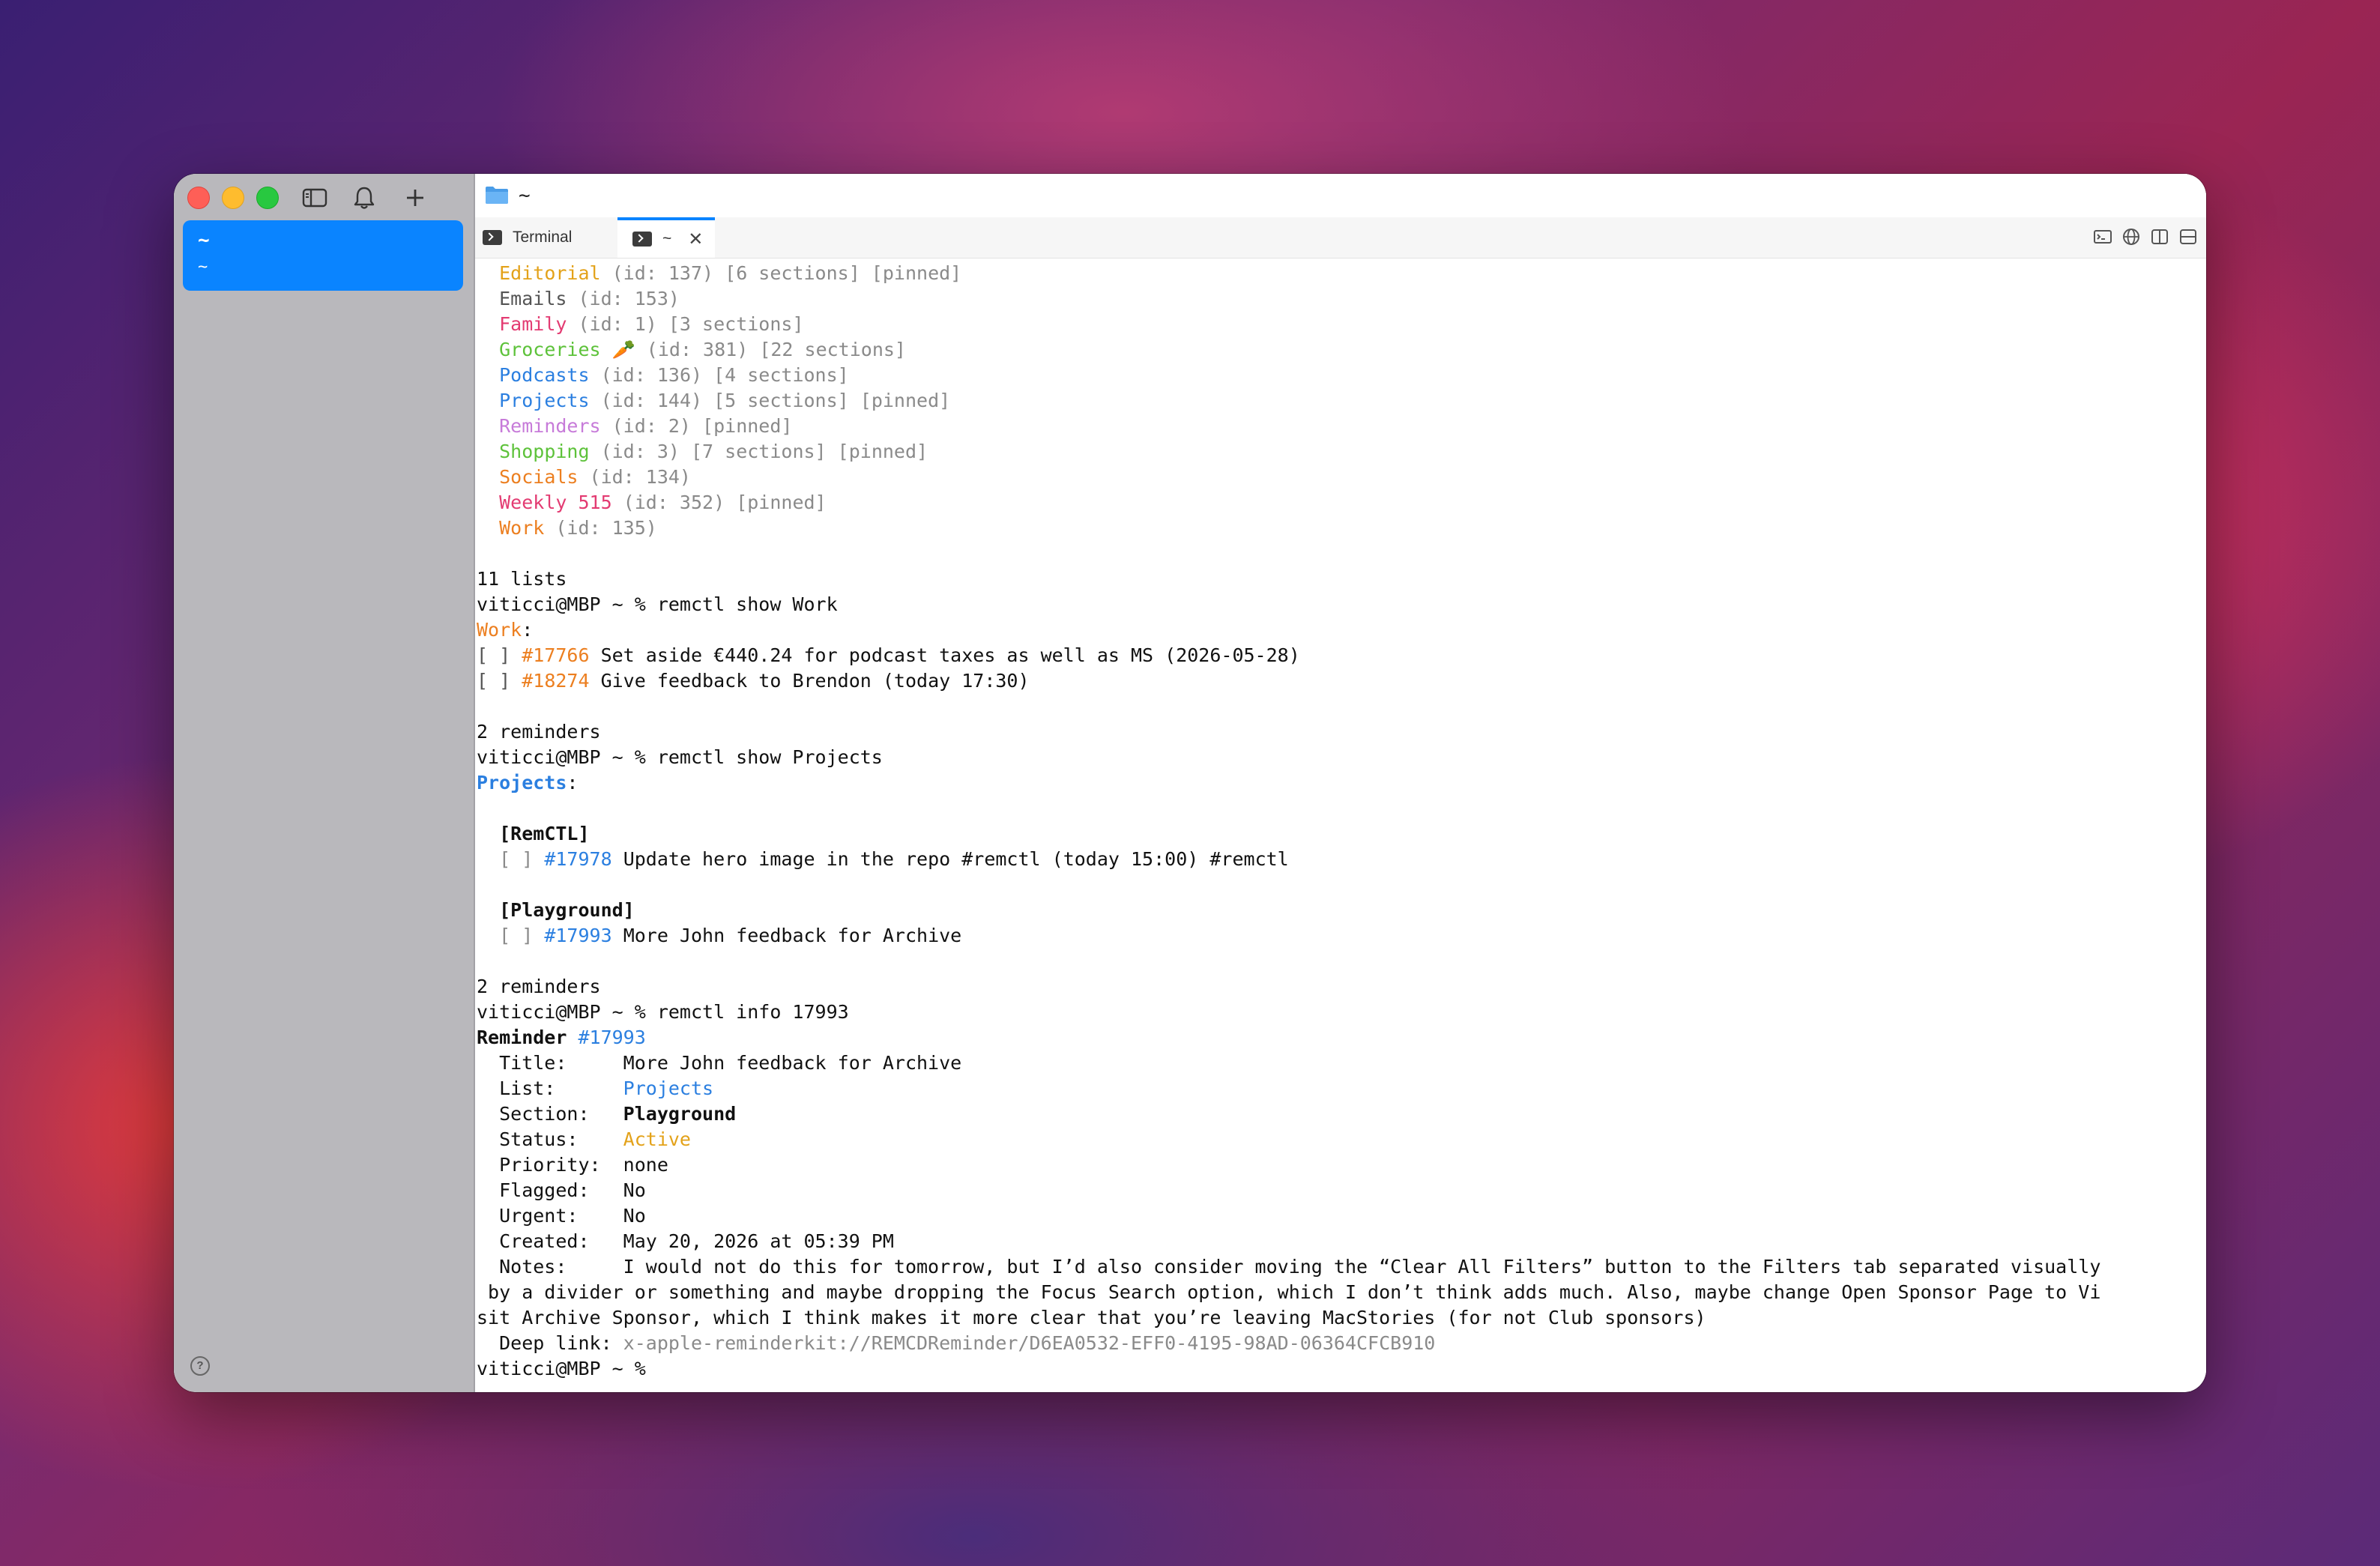 The height and width of the screenshot is (1566, 2380). I want to click on list-line: Podcasts (id: 136) [4 sections], so click(1341, 375).